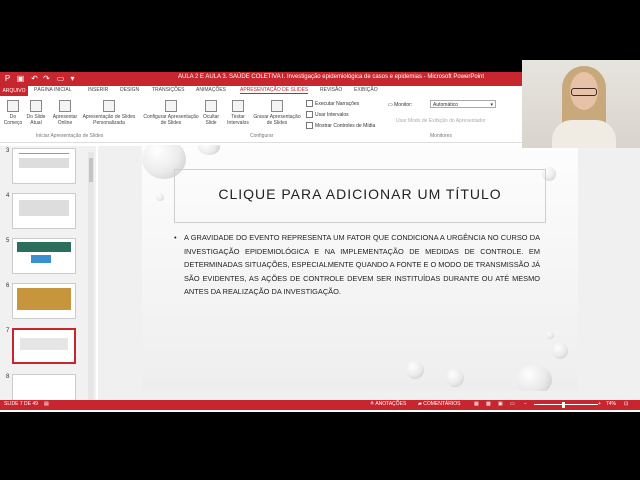 The height and width of the screenshot is (480, 640). I want to click on hide-slide-icon, so click(211, 106).